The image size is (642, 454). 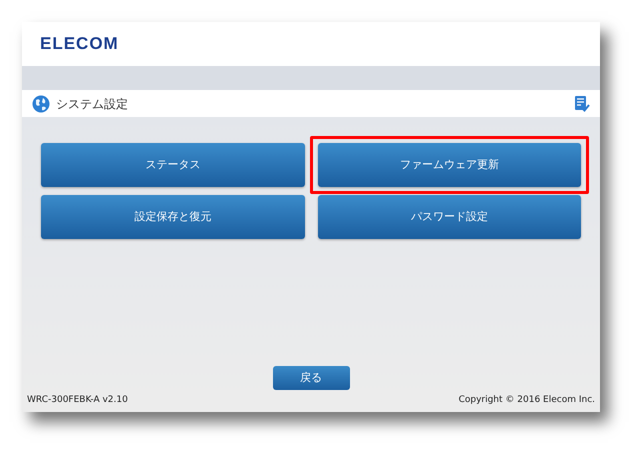 I want to click on copyright-text: Copyright © 2016 Elecom Inc., so click(x=526, y=401).